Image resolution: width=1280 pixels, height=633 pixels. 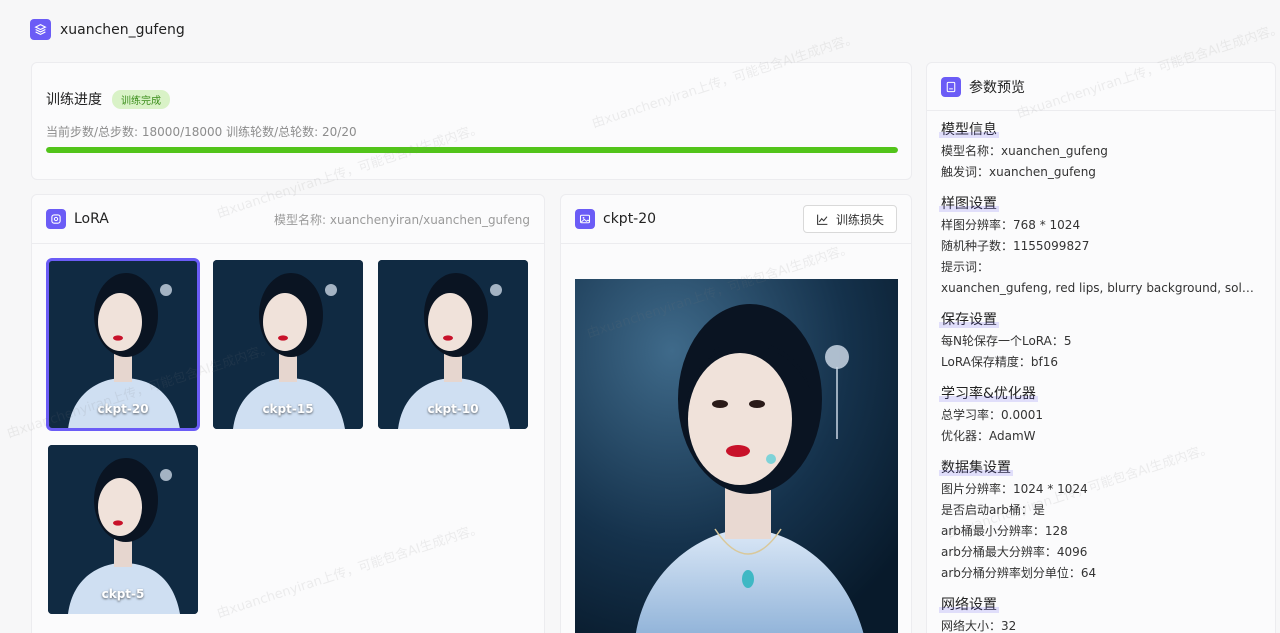 I want to click on param-item: arb分桶分辨率划分单位：64, so click(x=1019, y=573).